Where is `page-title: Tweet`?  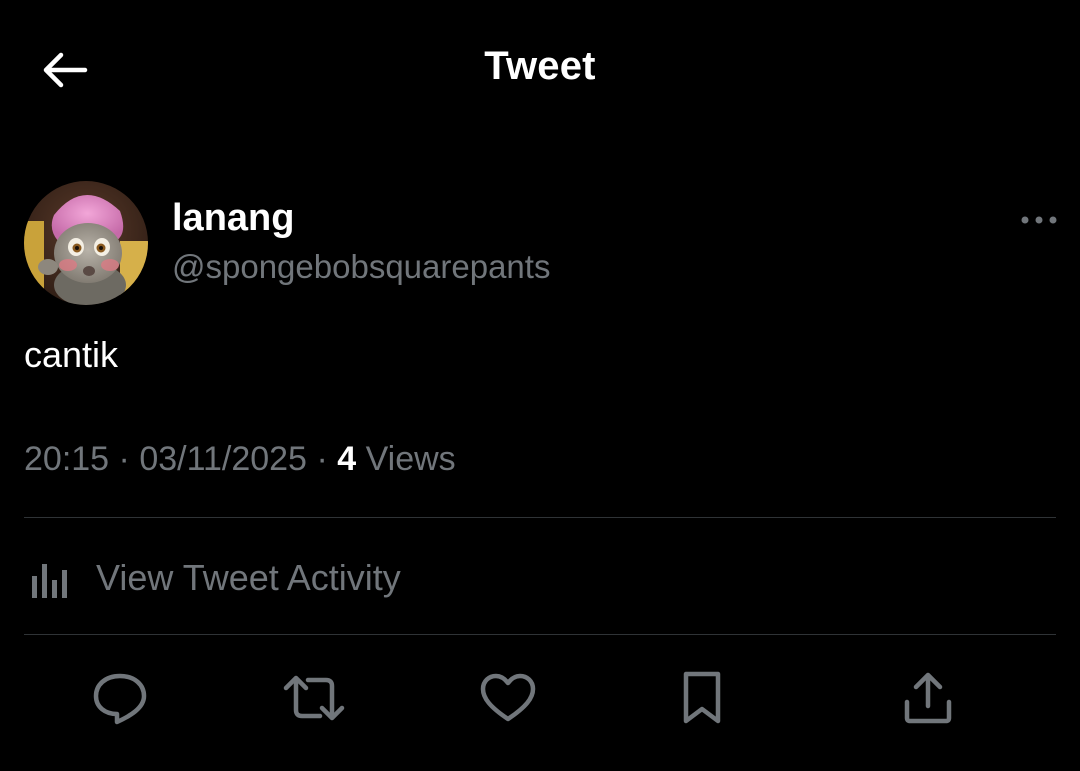
page-title: Tweet is located at coordinates (540, 66).